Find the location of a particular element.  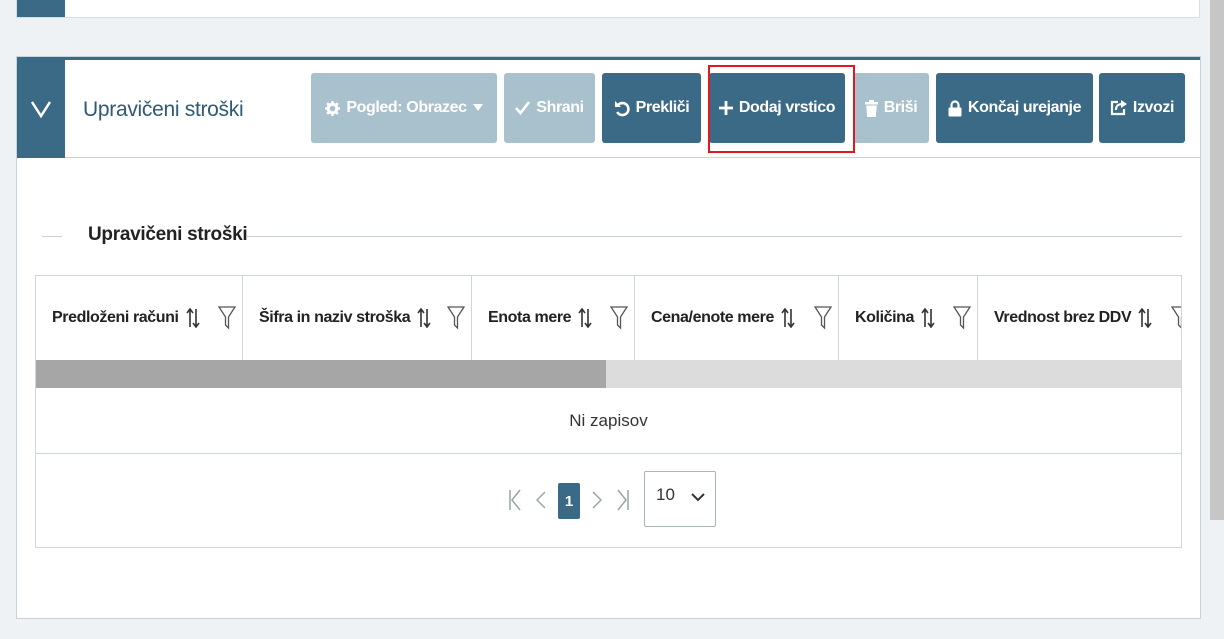

cancel-button: Prekliči is located at coordinates (651, 108).